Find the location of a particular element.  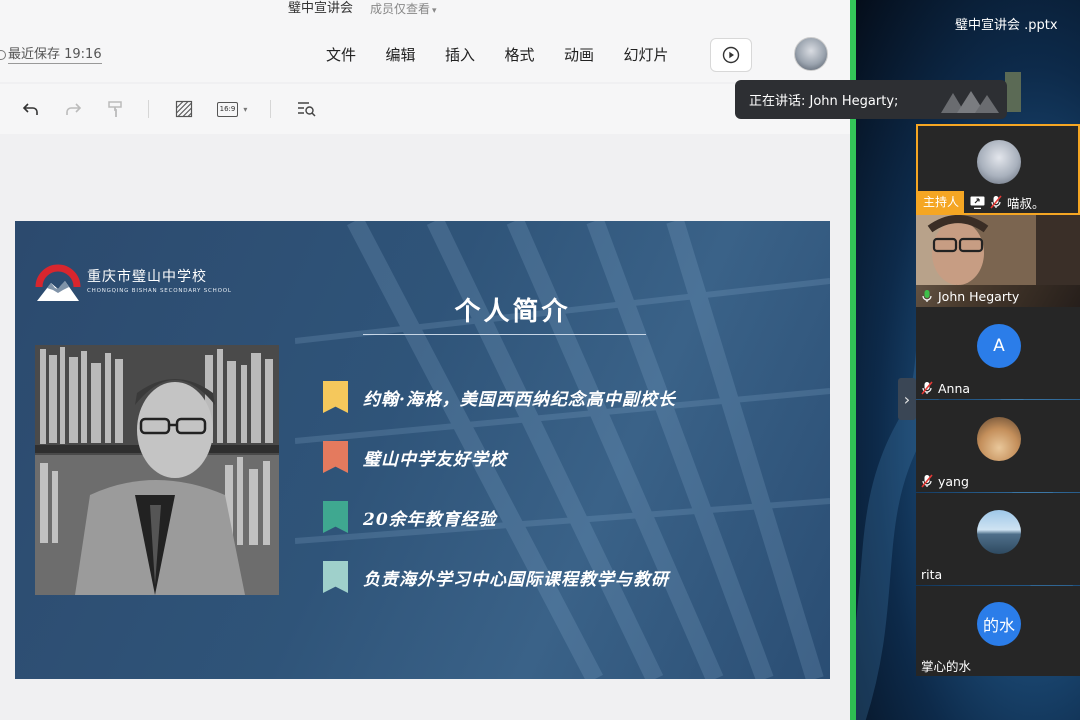

participant-name-bar: rita is located at coordinates (929, 574).